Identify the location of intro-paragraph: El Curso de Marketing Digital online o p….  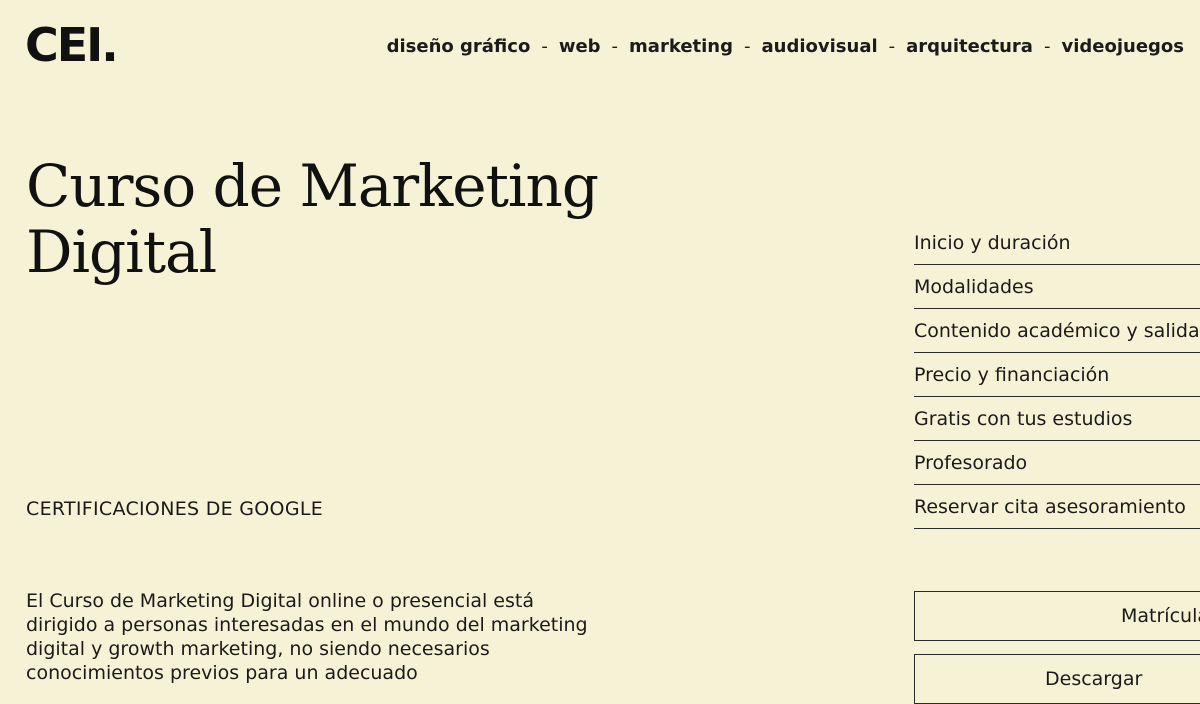
(307, 637).